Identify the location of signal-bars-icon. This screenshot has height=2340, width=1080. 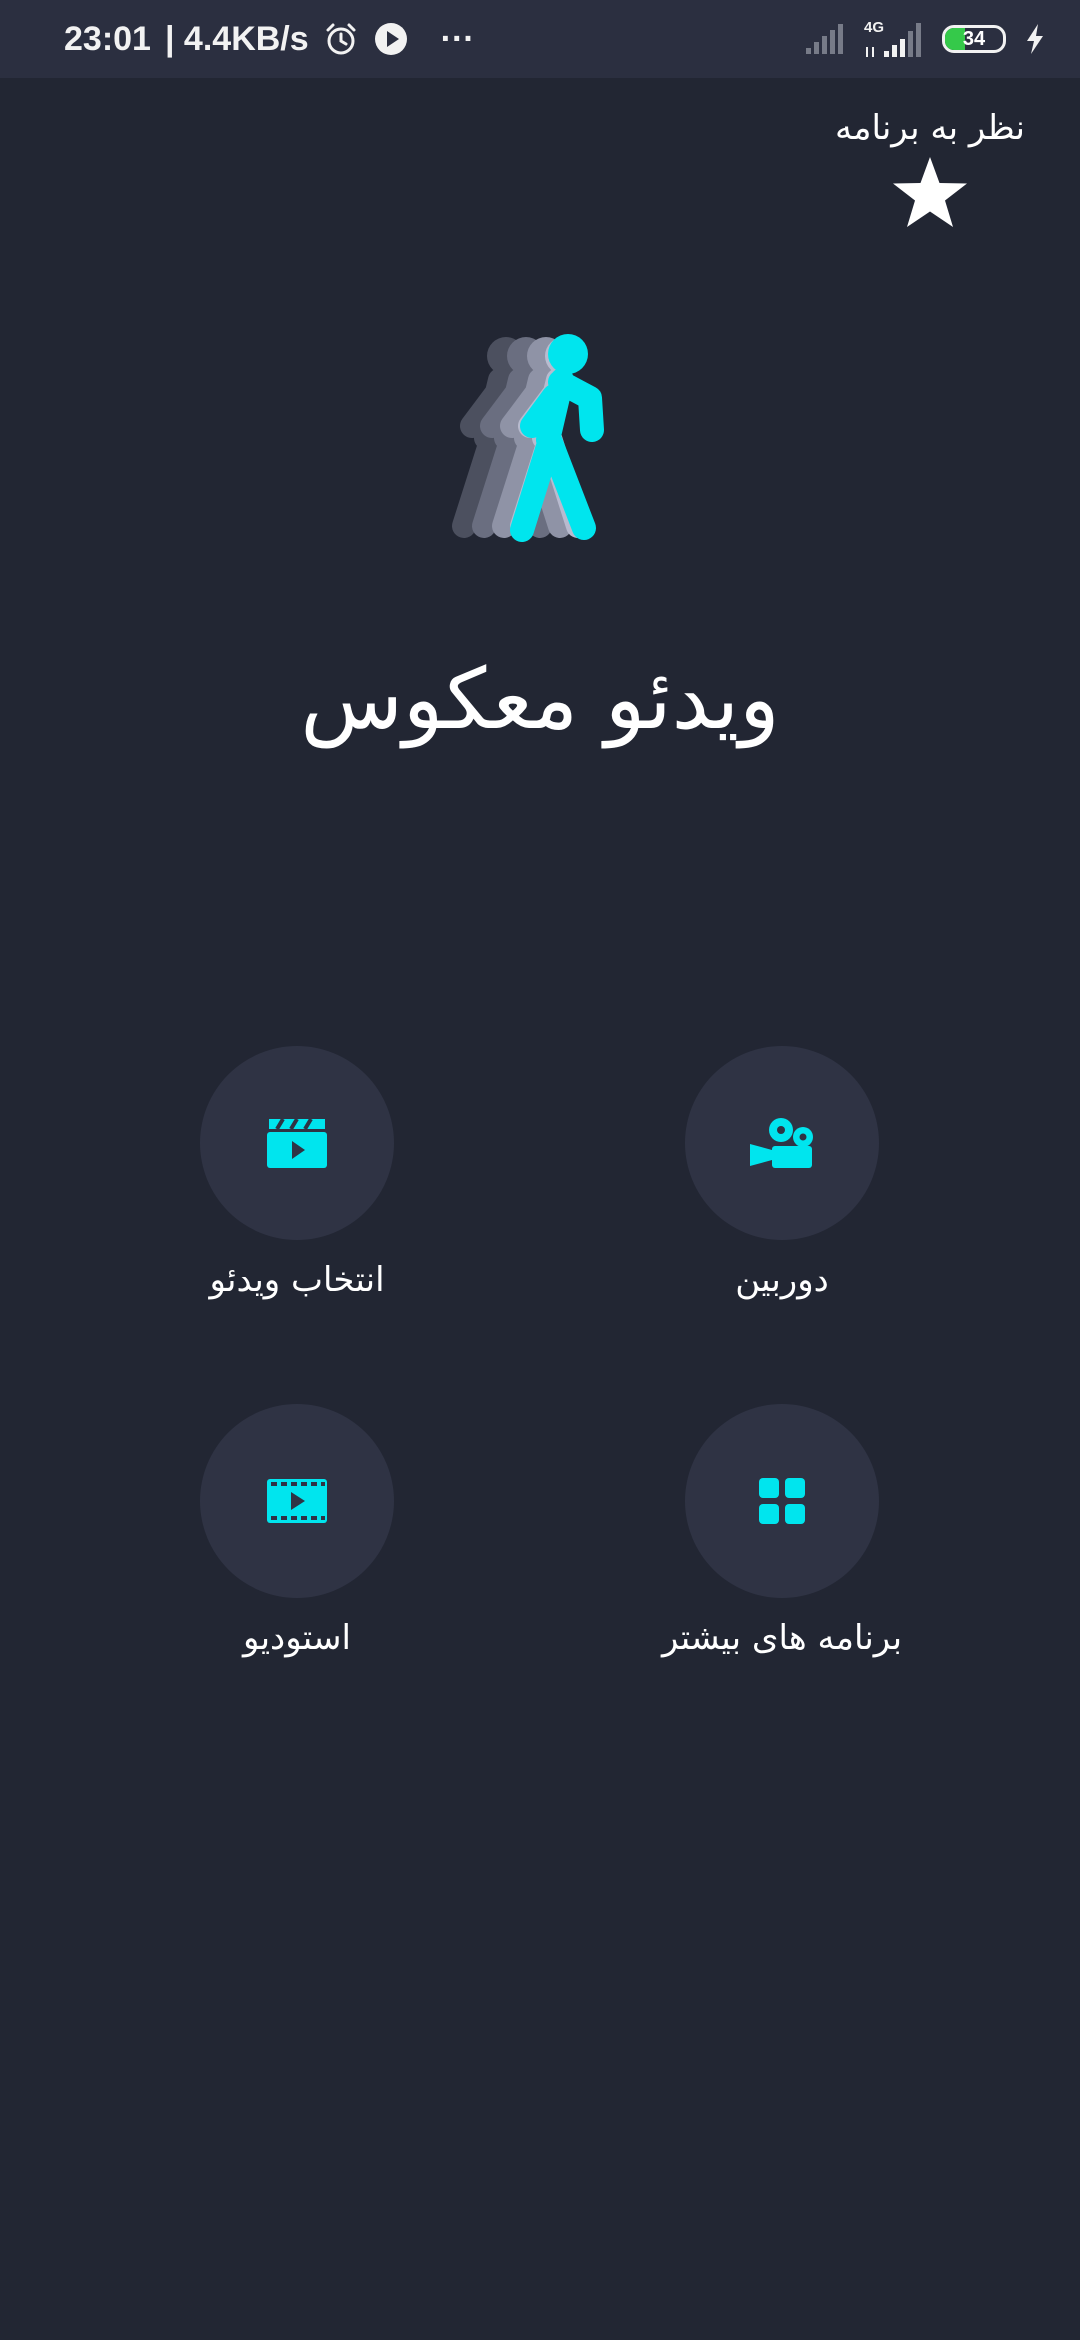
(893, 40).